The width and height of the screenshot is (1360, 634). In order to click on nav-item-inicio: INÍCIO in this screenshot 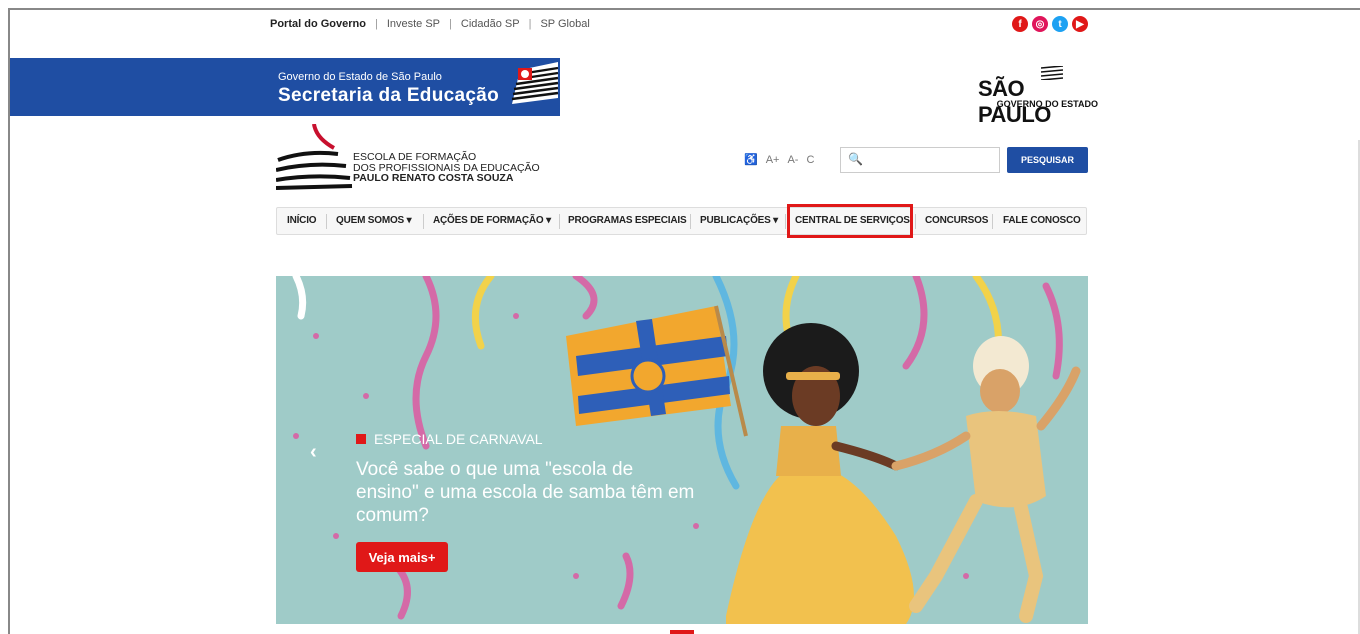, I will do `click(302, 220)`.